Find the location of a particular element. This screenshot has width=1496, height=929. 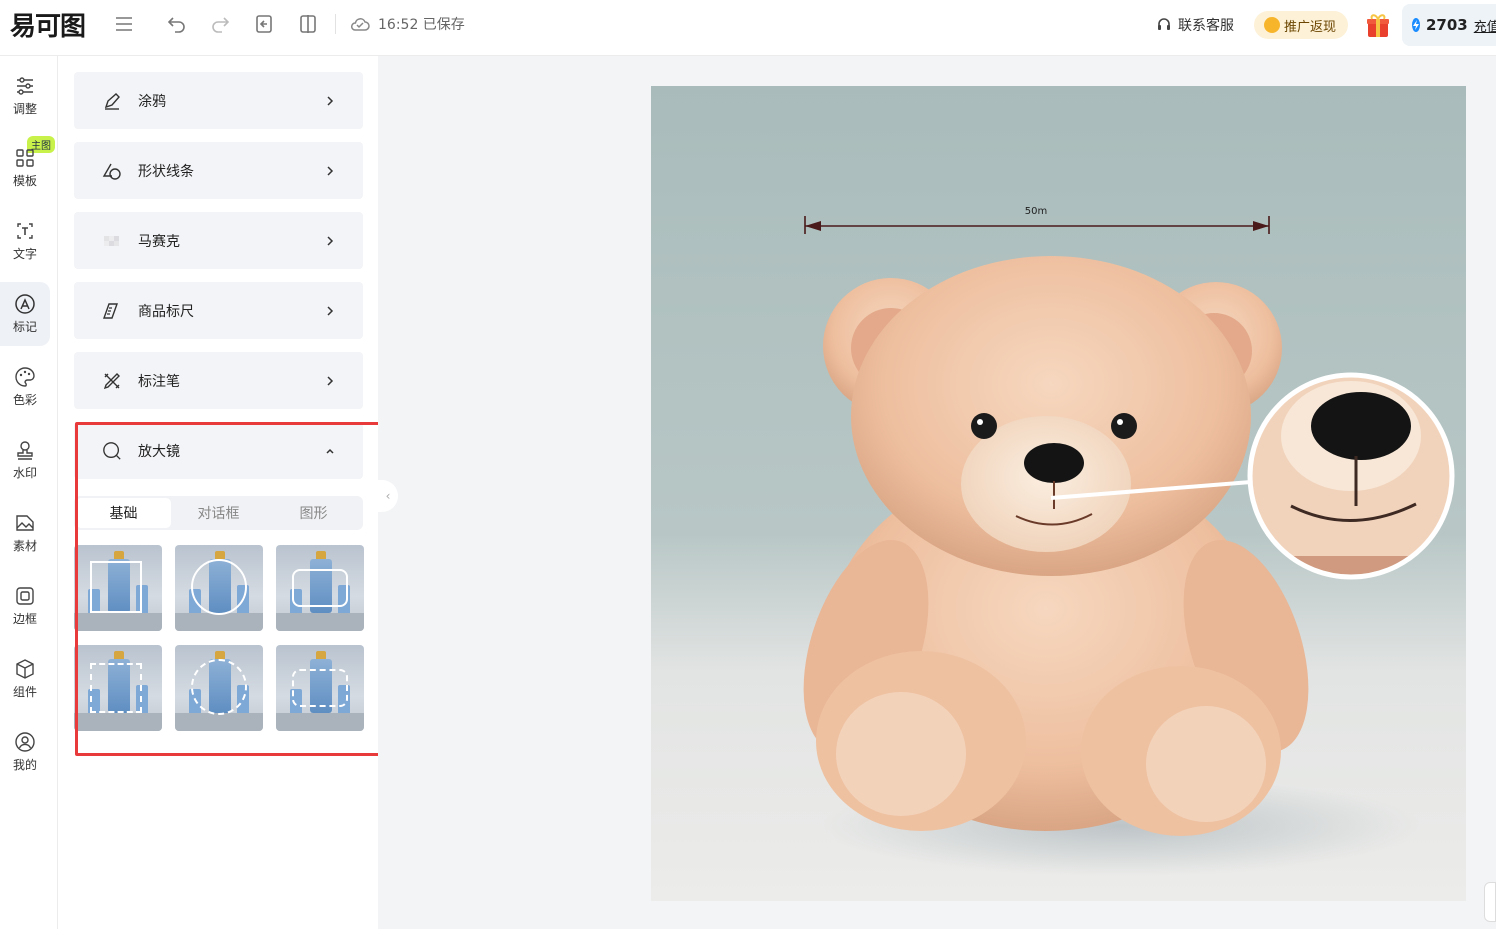

left-nav: 调整 主图 模板 文字 标记 色彩 水印 素材 边框 组件 我的 is located at coordinates (29, 492).